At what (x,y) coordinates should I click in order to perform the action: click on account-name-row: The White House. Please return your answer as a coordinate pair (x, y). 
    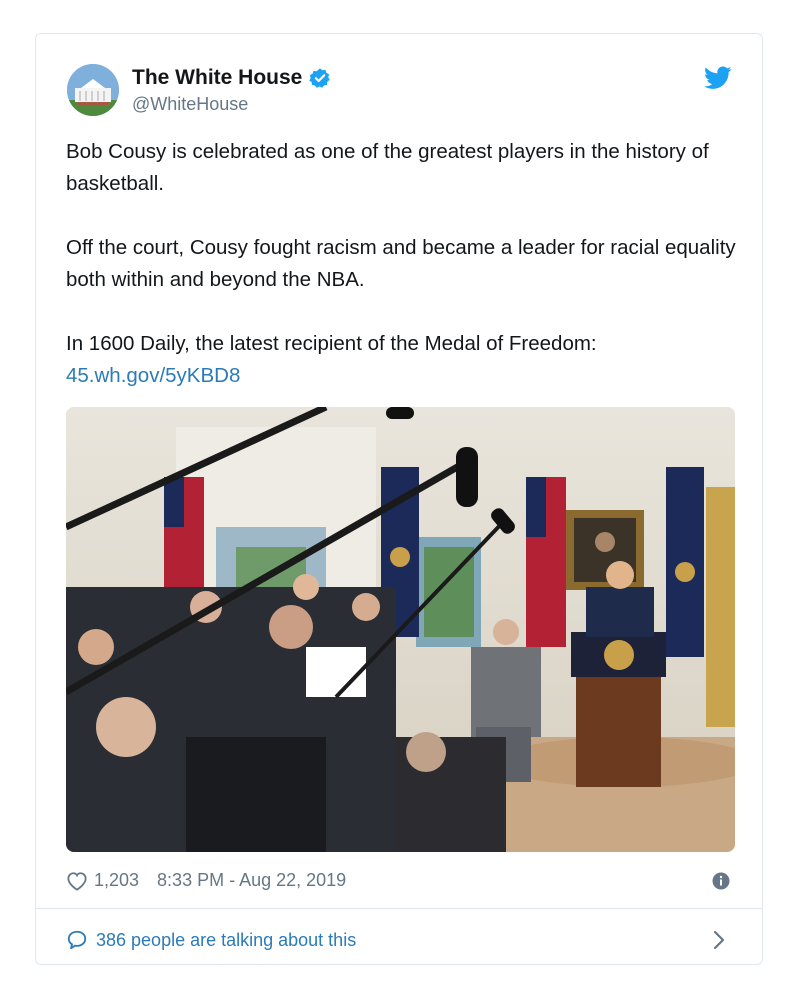
    Looking at the image, I should click on (231, 78).